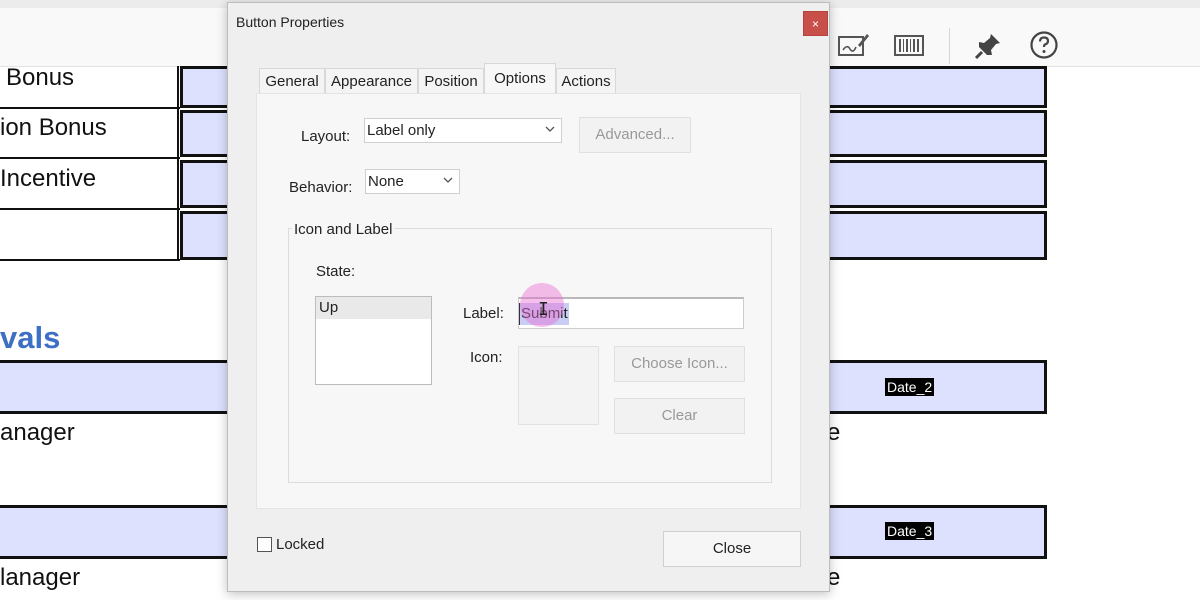  I want to click on manager-label: anager, so click(37, 432).